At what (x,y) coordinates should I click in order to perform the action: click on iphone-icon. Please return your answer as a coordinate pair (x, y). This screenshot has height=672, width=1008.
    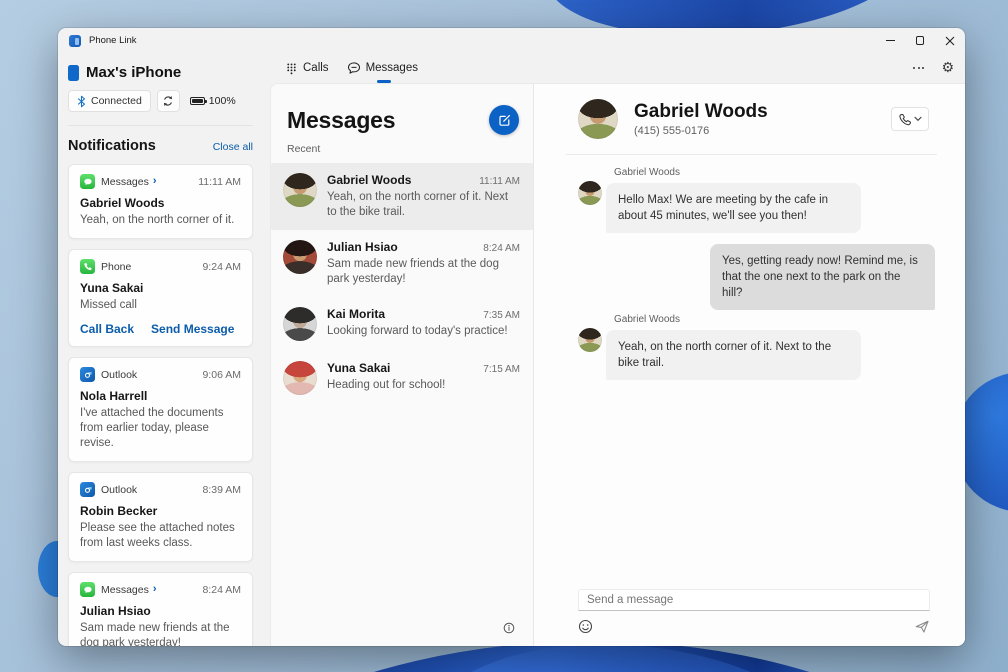
    Looking at the image, I should click on (73, 72).